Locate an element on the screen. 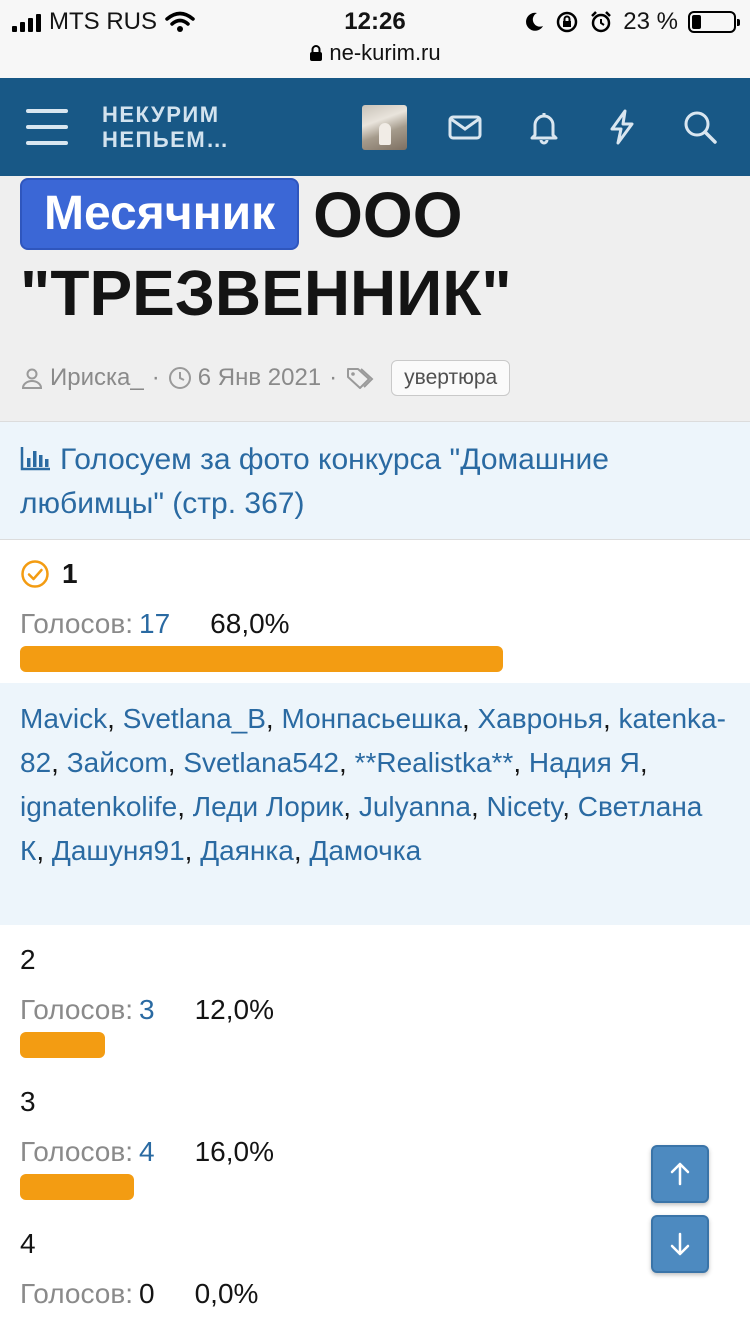 This screenshot has width=750, height=1334. rotation-lock-icon is located at coordinates (567, 22).